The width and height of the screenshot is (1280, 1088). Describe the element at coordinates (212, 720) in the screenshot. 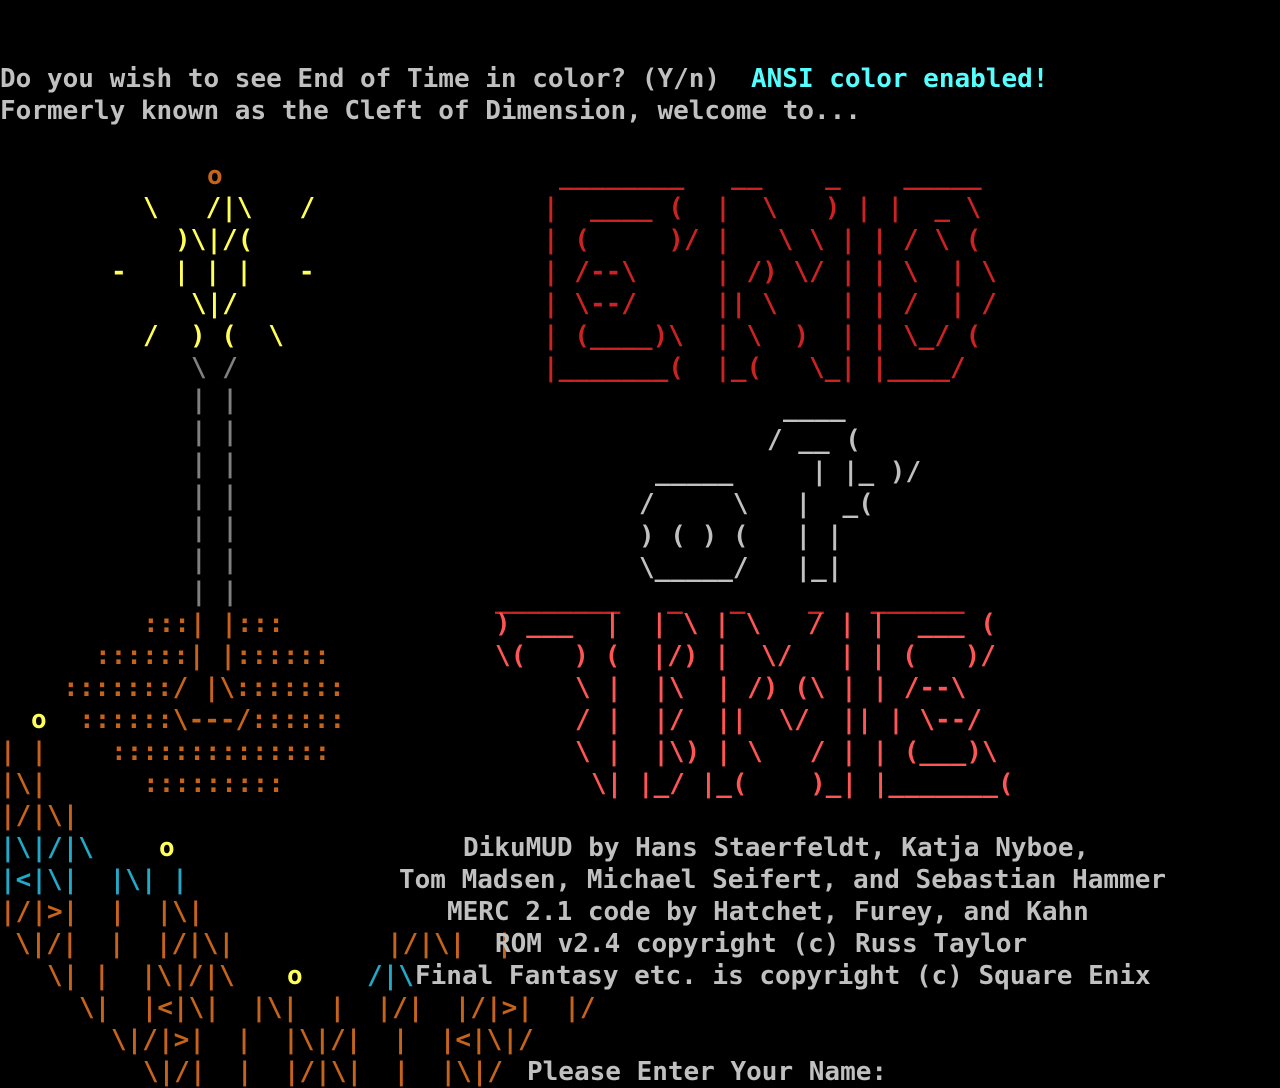

I see `art-segment: ::::::\---/::::::` at that location.